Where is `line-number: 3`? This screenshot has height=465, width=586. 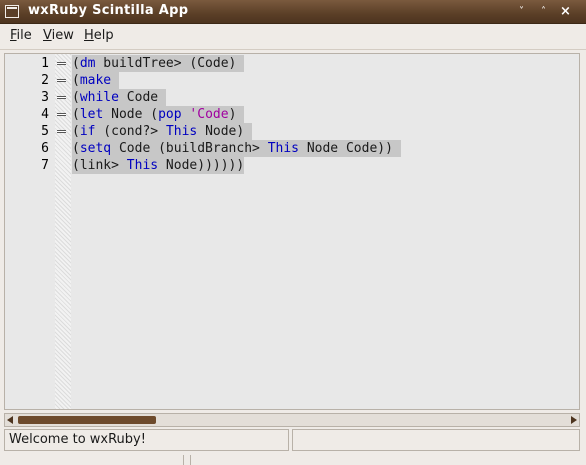
line-number: 3 is located at coordinates (45, 97).